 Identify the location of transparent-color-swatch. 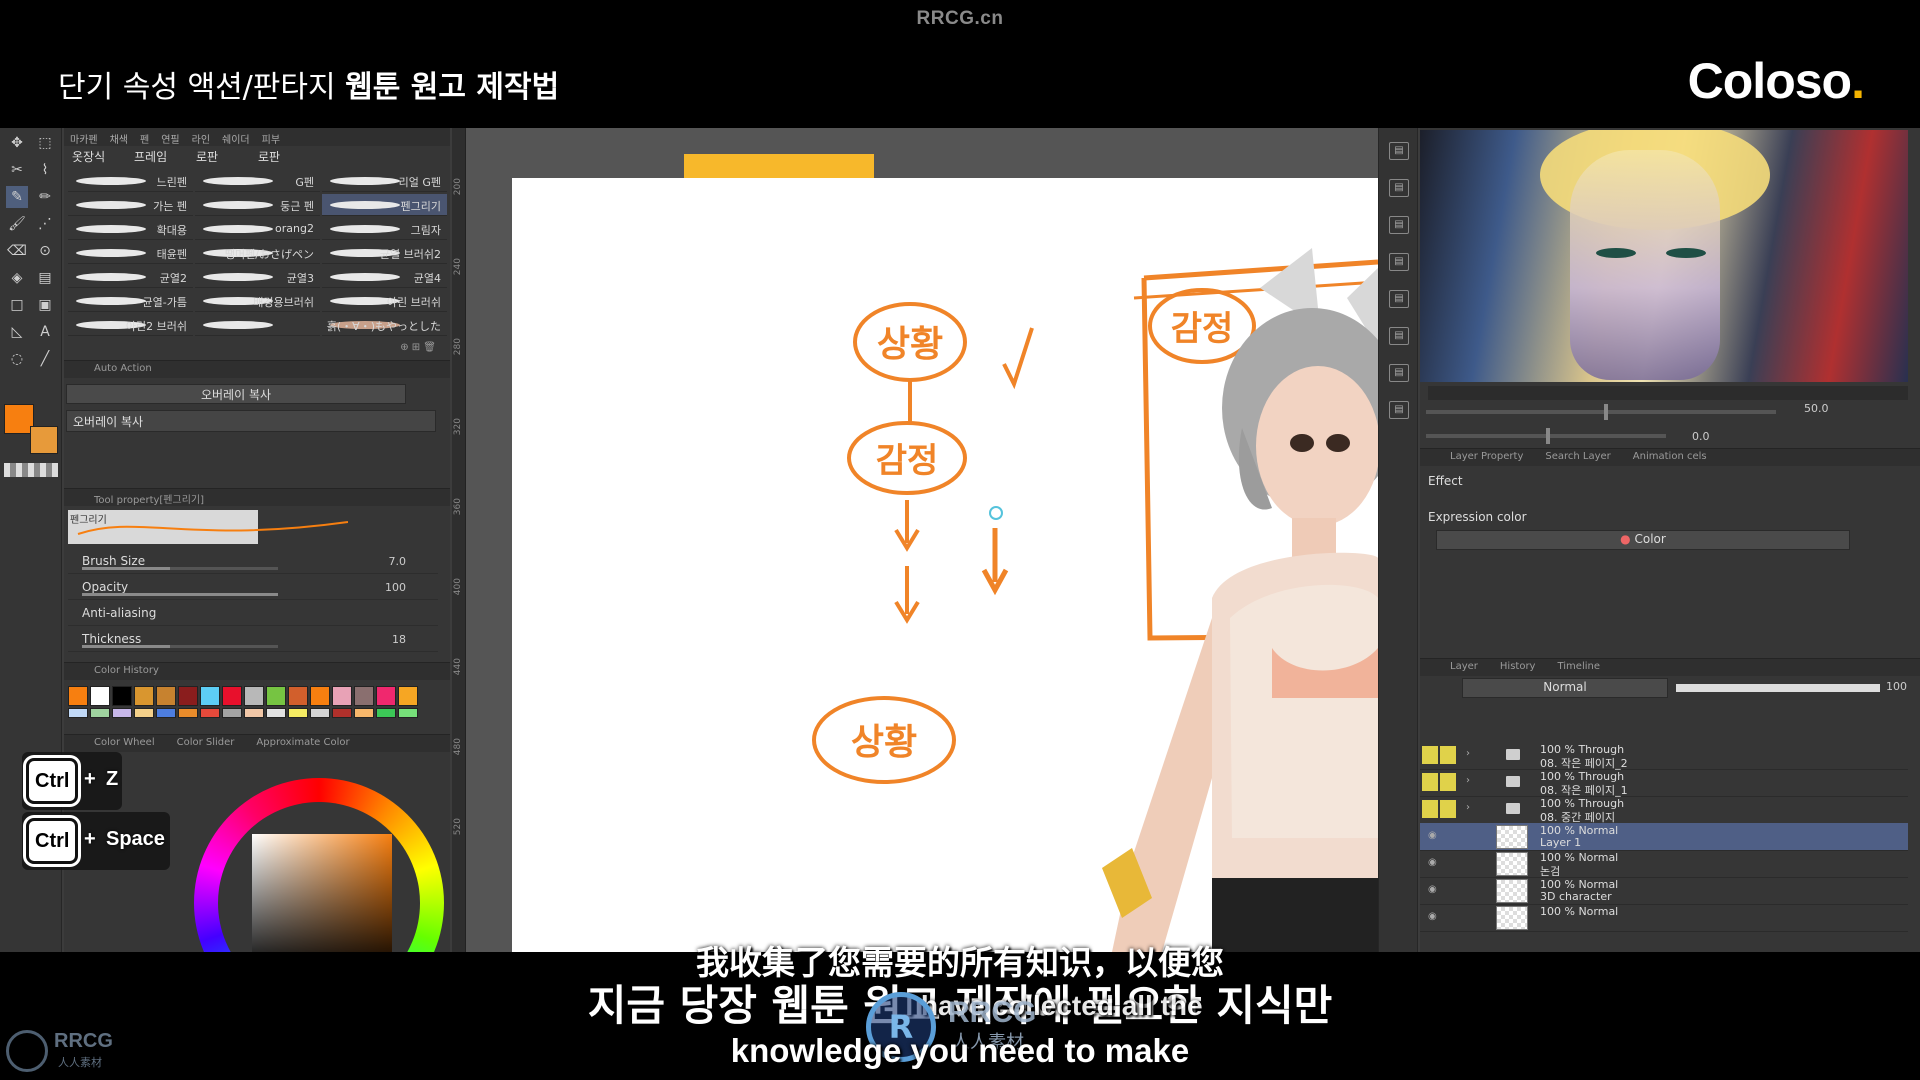
(31, 470).